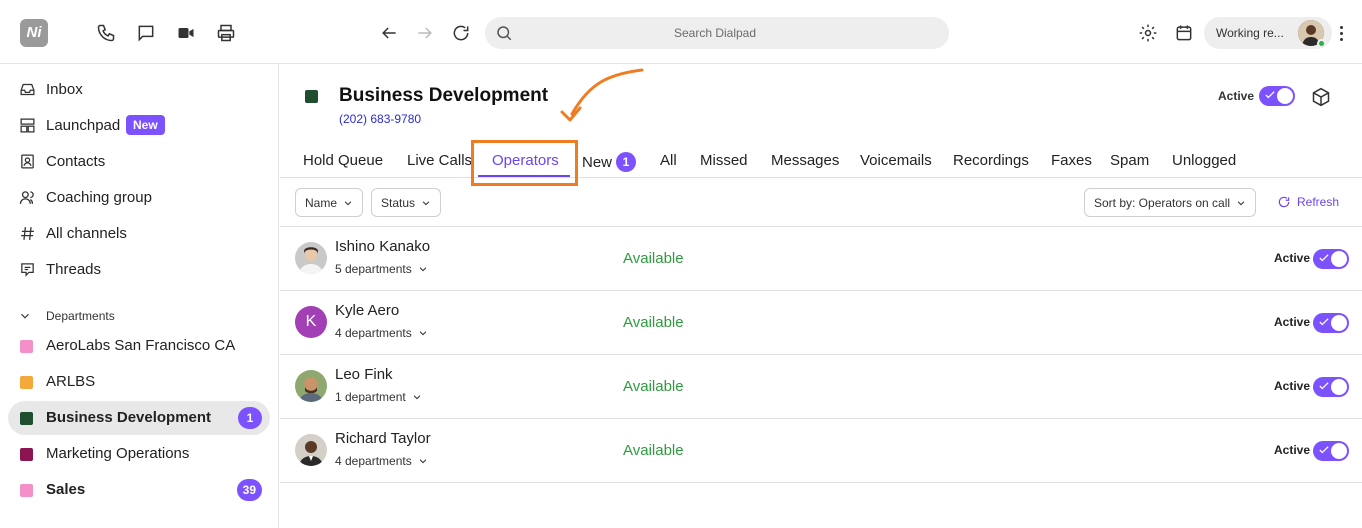  Describe the element at coordinates (76, 161) in the screenshot. I see `sidebar-item-label: Contacts` at that location.